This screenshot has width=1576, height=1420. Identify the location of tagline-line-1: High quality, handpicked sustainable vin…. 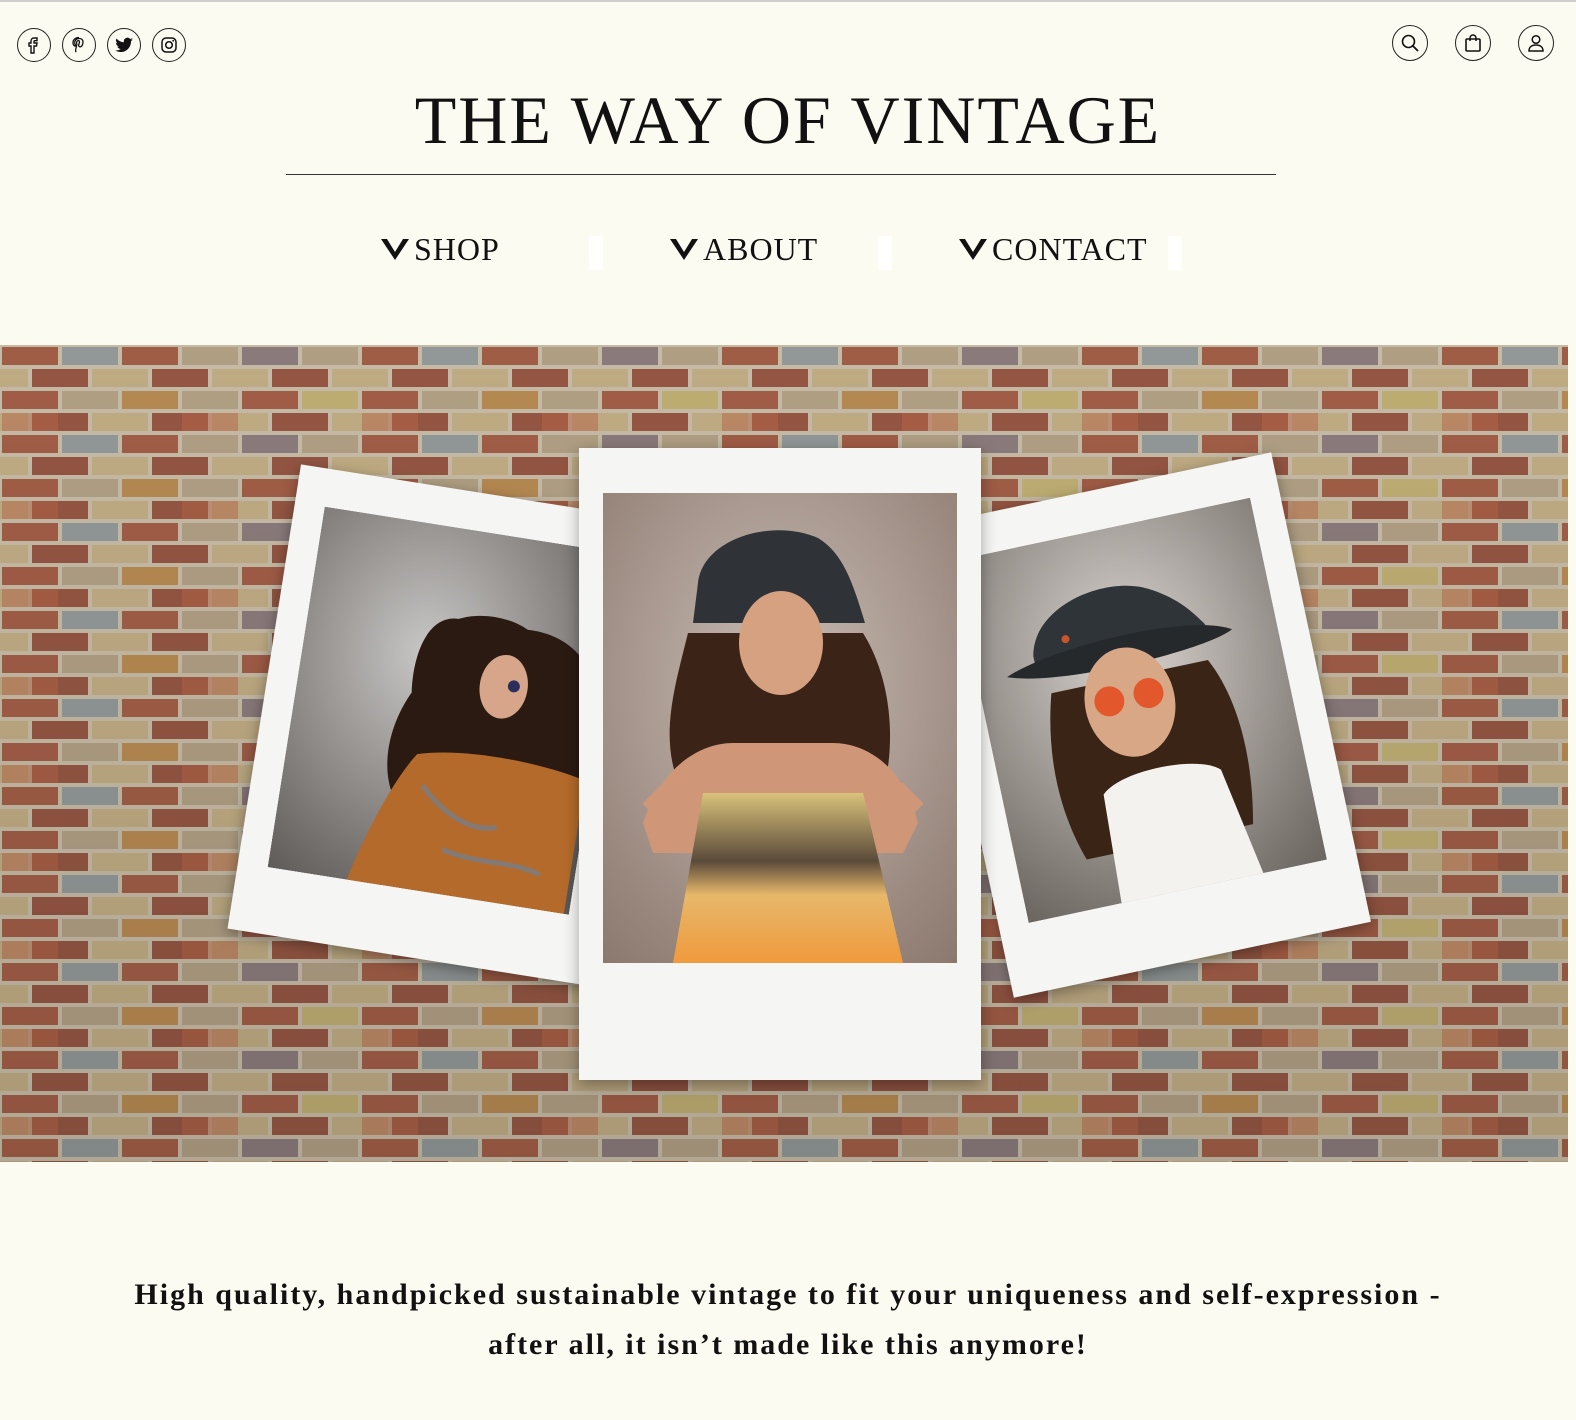
(788, 1294).